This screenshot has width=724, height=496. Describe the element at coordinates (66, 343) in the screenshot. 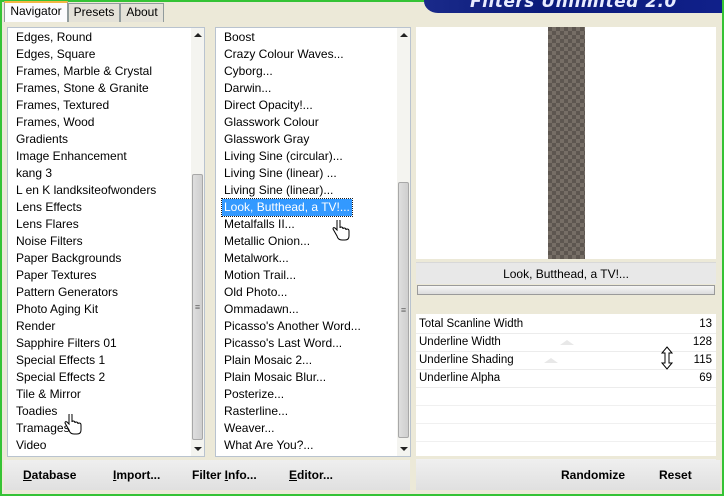

I see `category-list-item: Sapphire Filters 01` at that location.